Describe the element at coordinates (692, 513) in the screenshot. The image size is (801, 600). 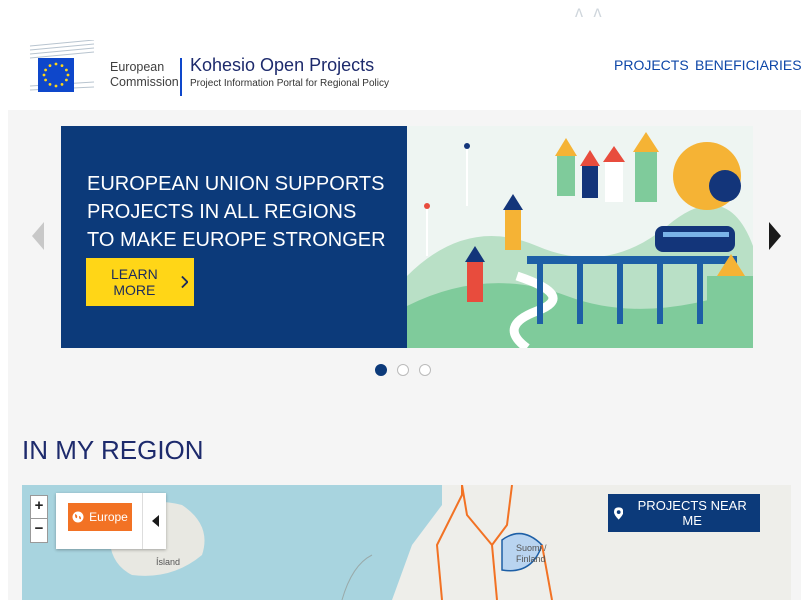
I see `projects-near-me-label: PROJECTS NEAR ME` at that location.